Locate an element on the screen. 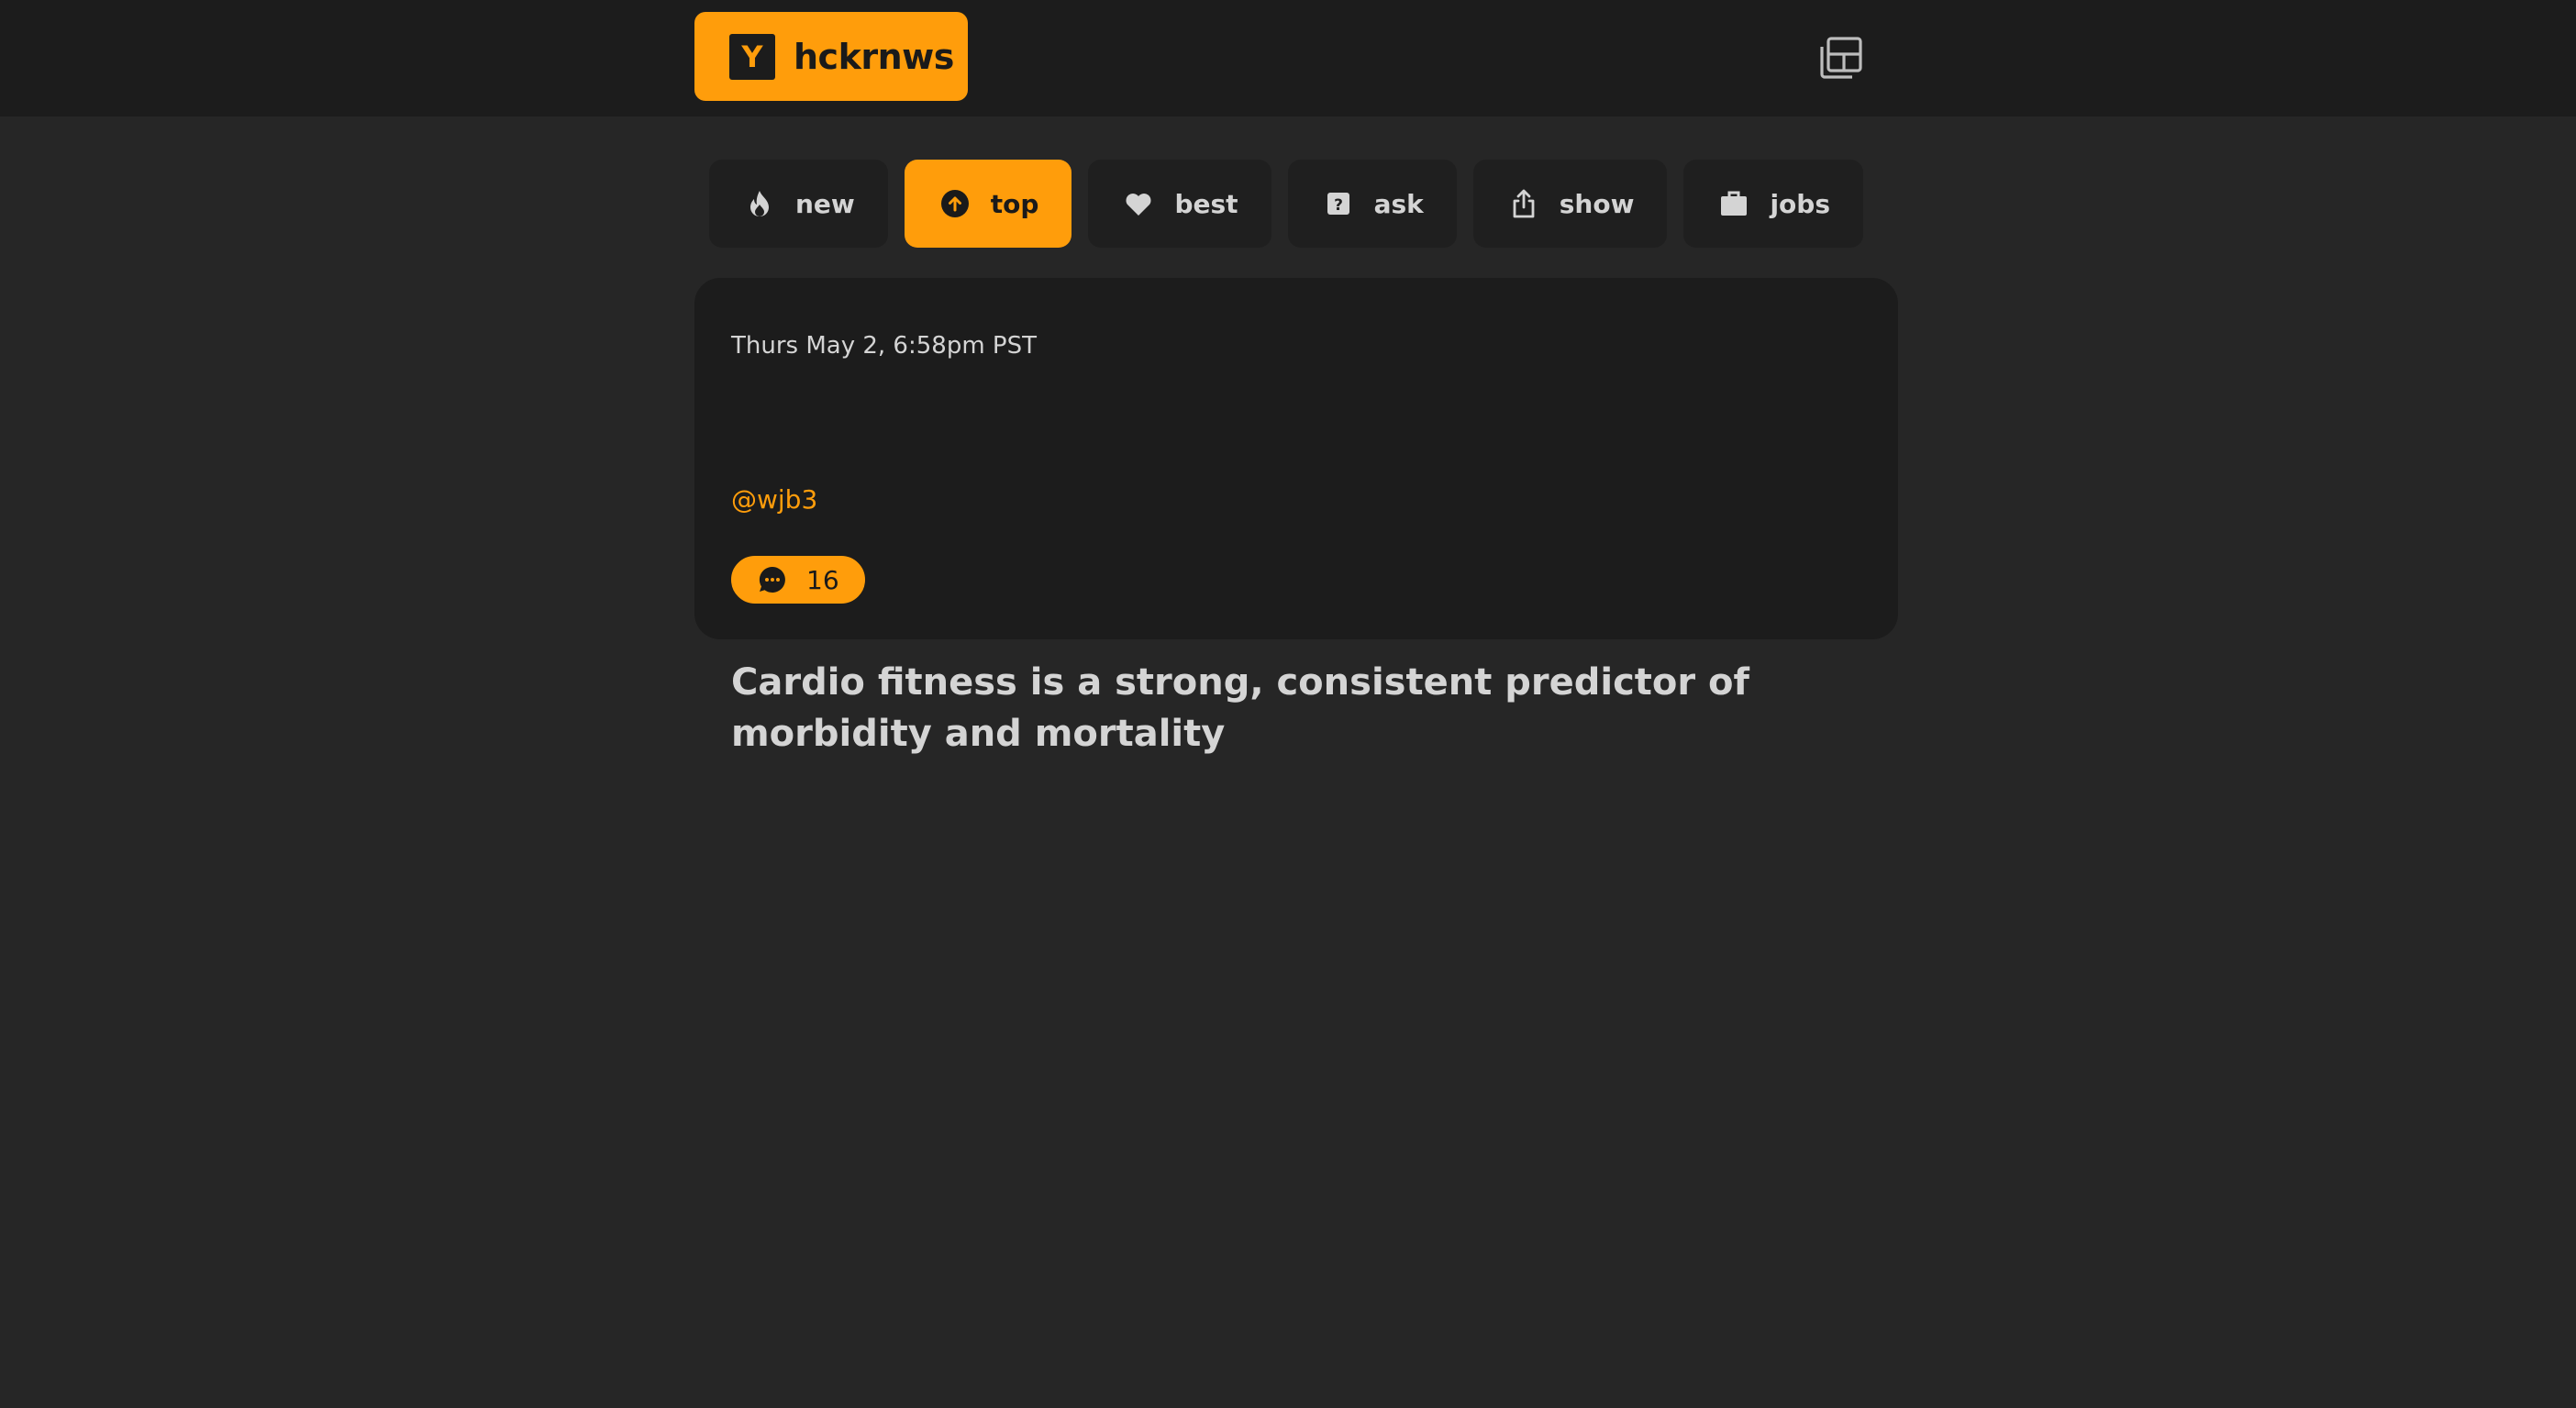 The image size is (2576, 1408). tab-show: show is located at coordinates (1570, 204).